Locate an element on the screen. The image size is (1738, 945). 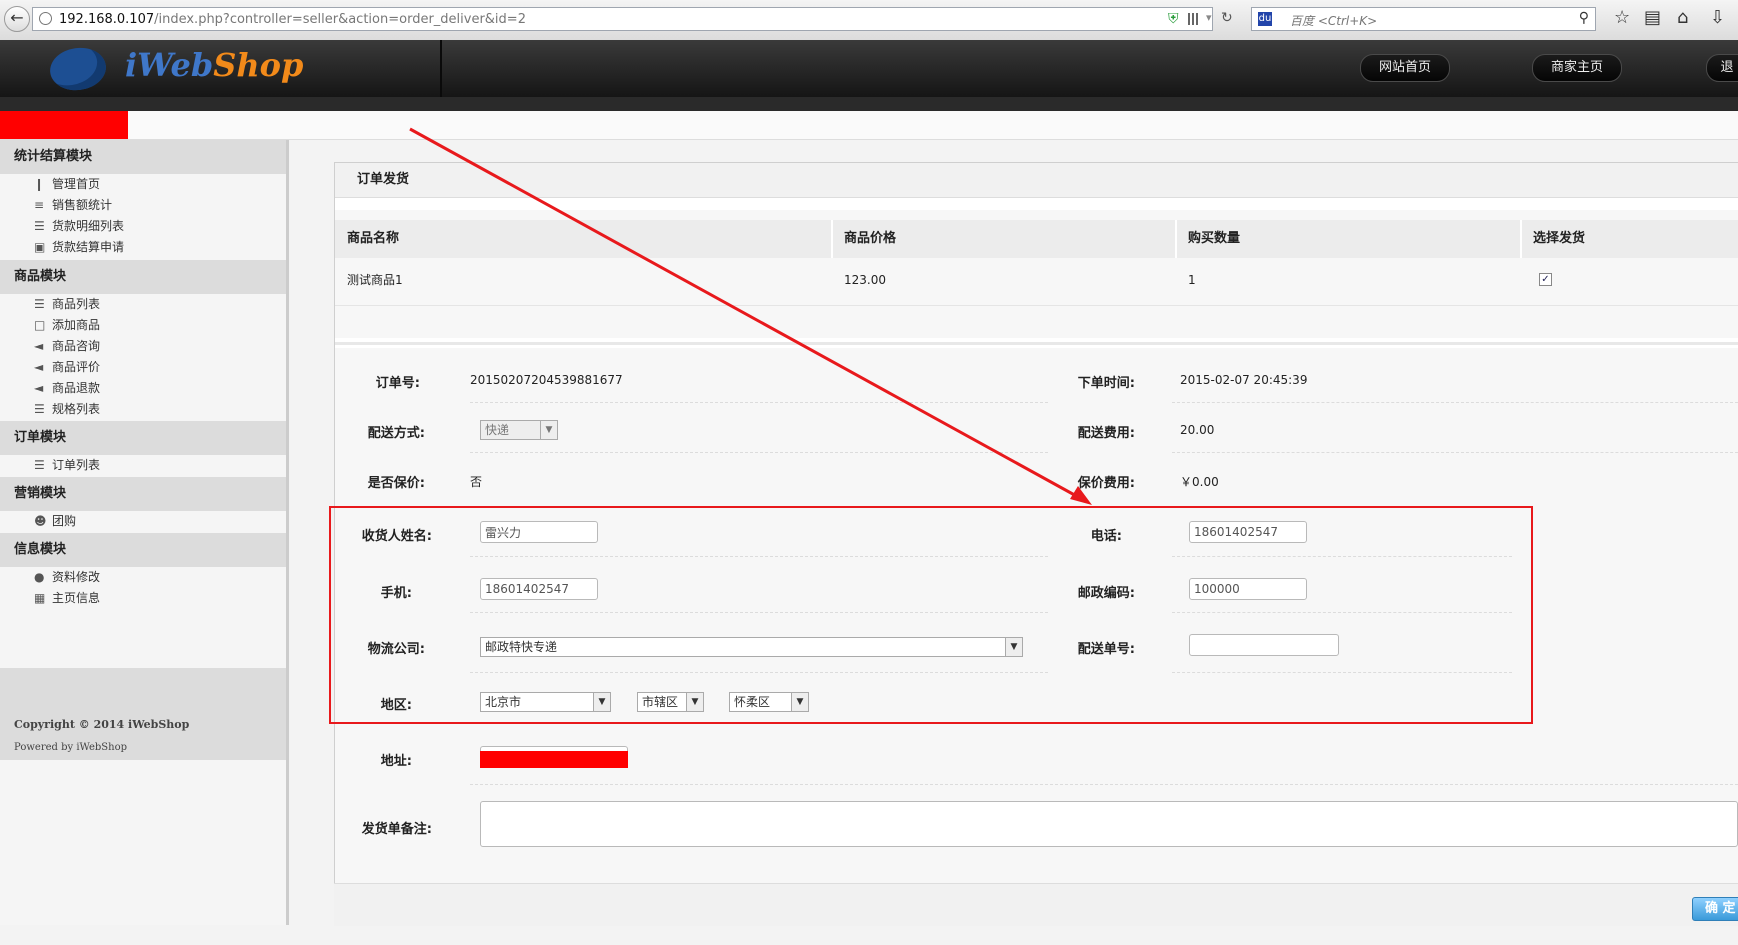
sidebar-item-review: ◄ 商品评价 is located at coordinates (67, 367).